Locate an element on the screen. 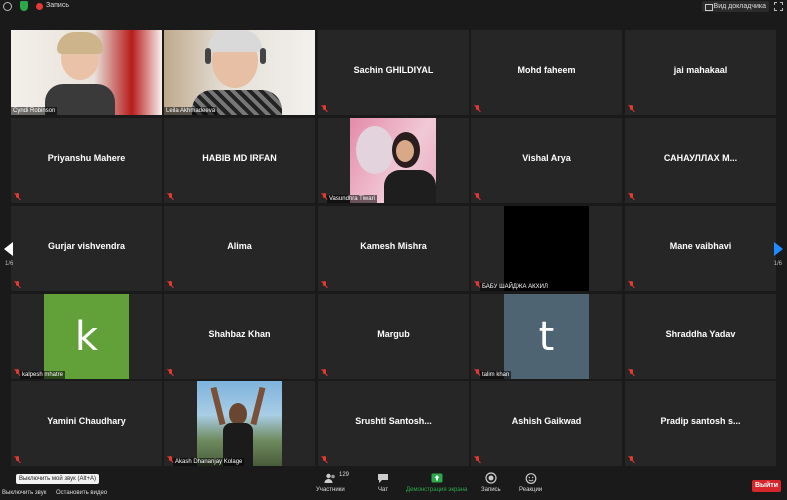  participant-tile: Mane vaibhavi is located at coordinates (700, 248).